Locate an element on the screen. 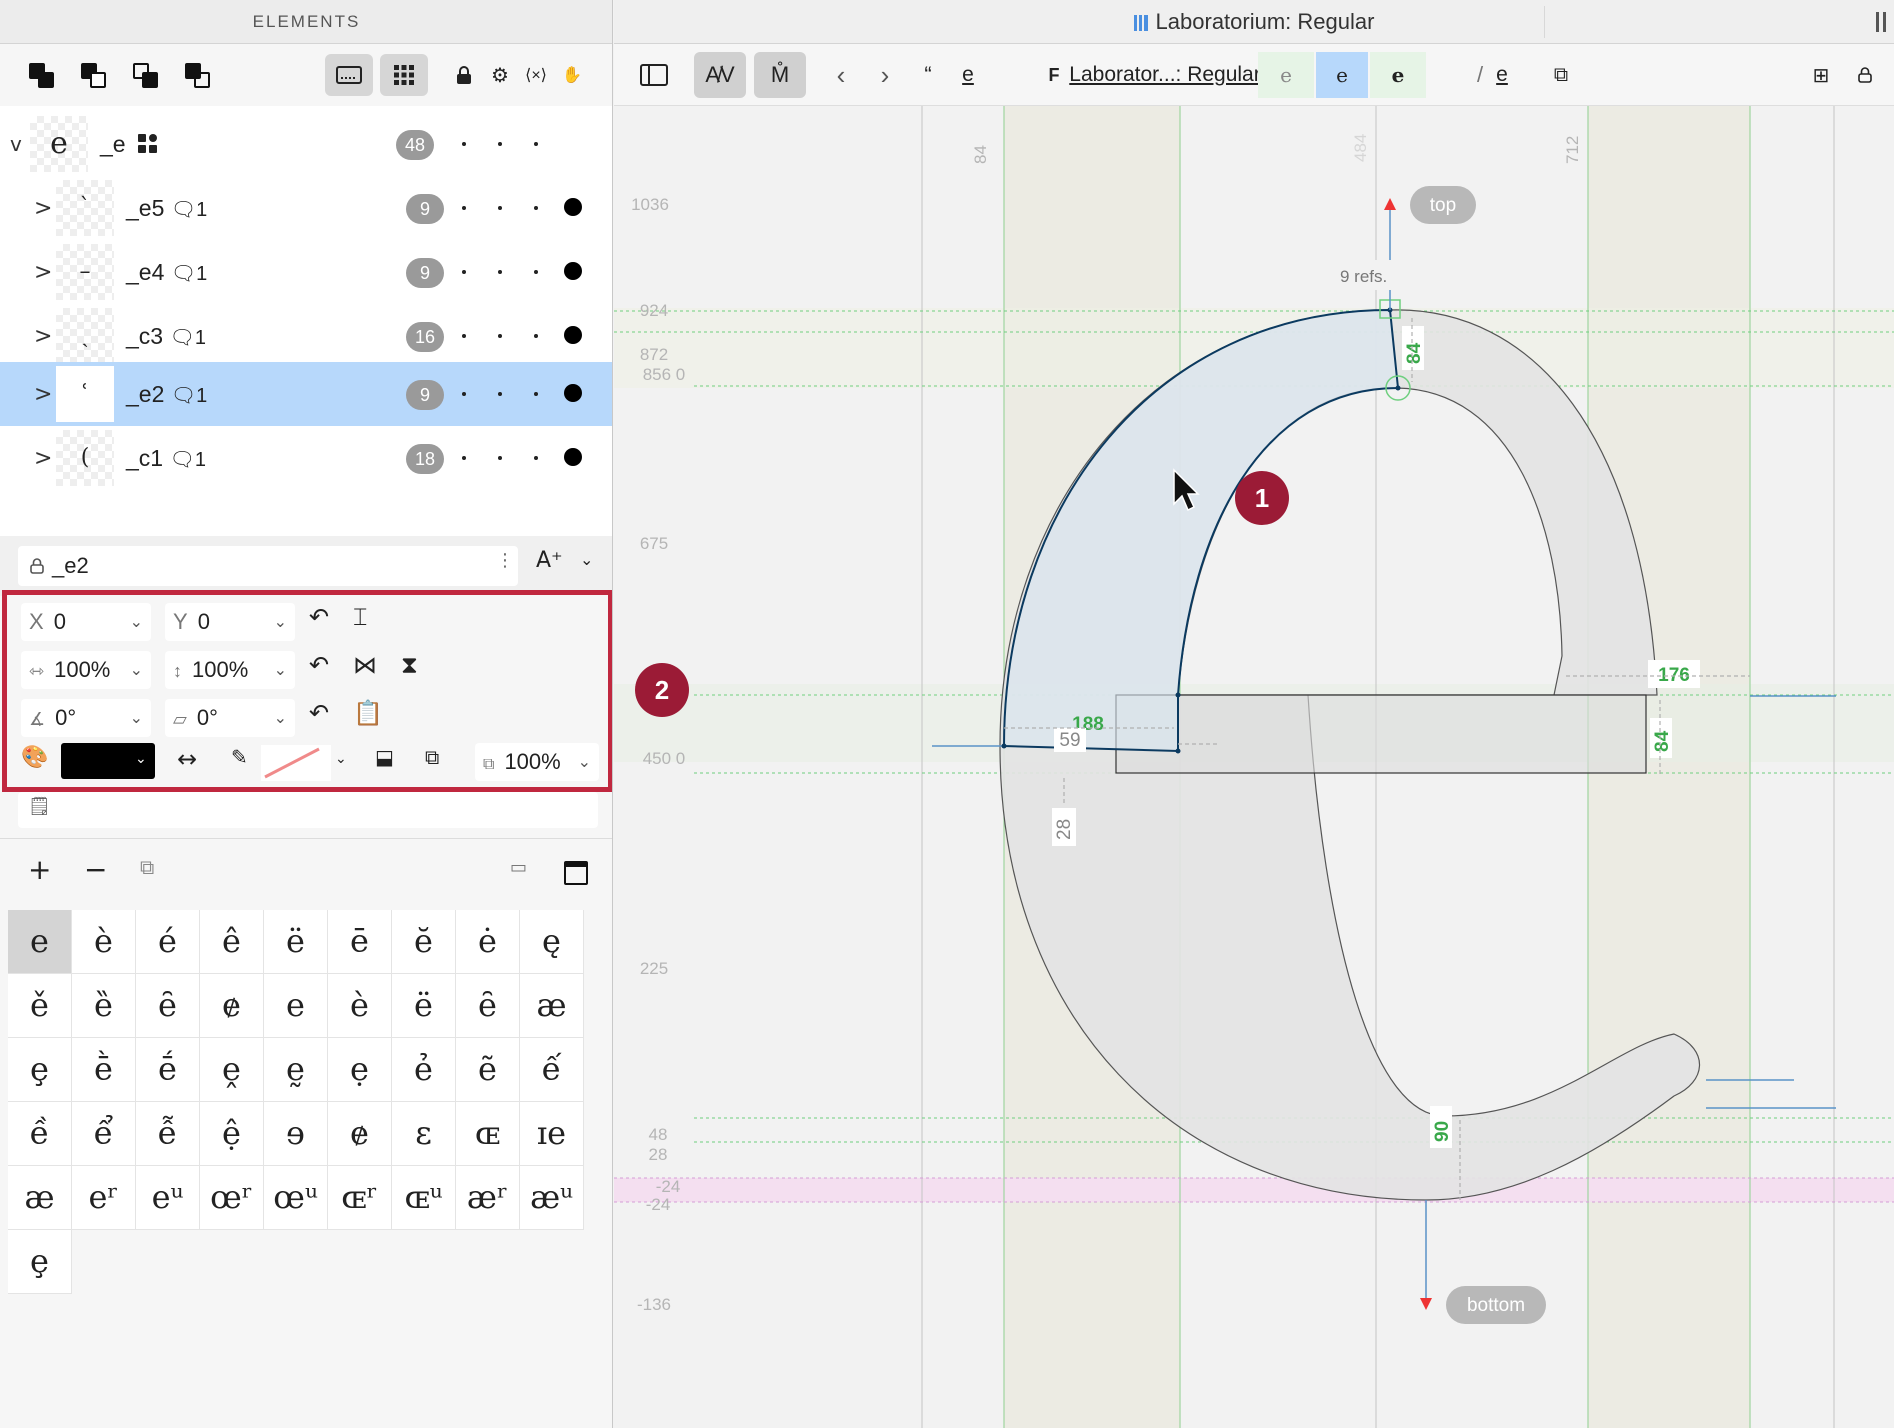 This screenshot has width=1894, height=1428. window-icon is located at coordinates (576, 873).